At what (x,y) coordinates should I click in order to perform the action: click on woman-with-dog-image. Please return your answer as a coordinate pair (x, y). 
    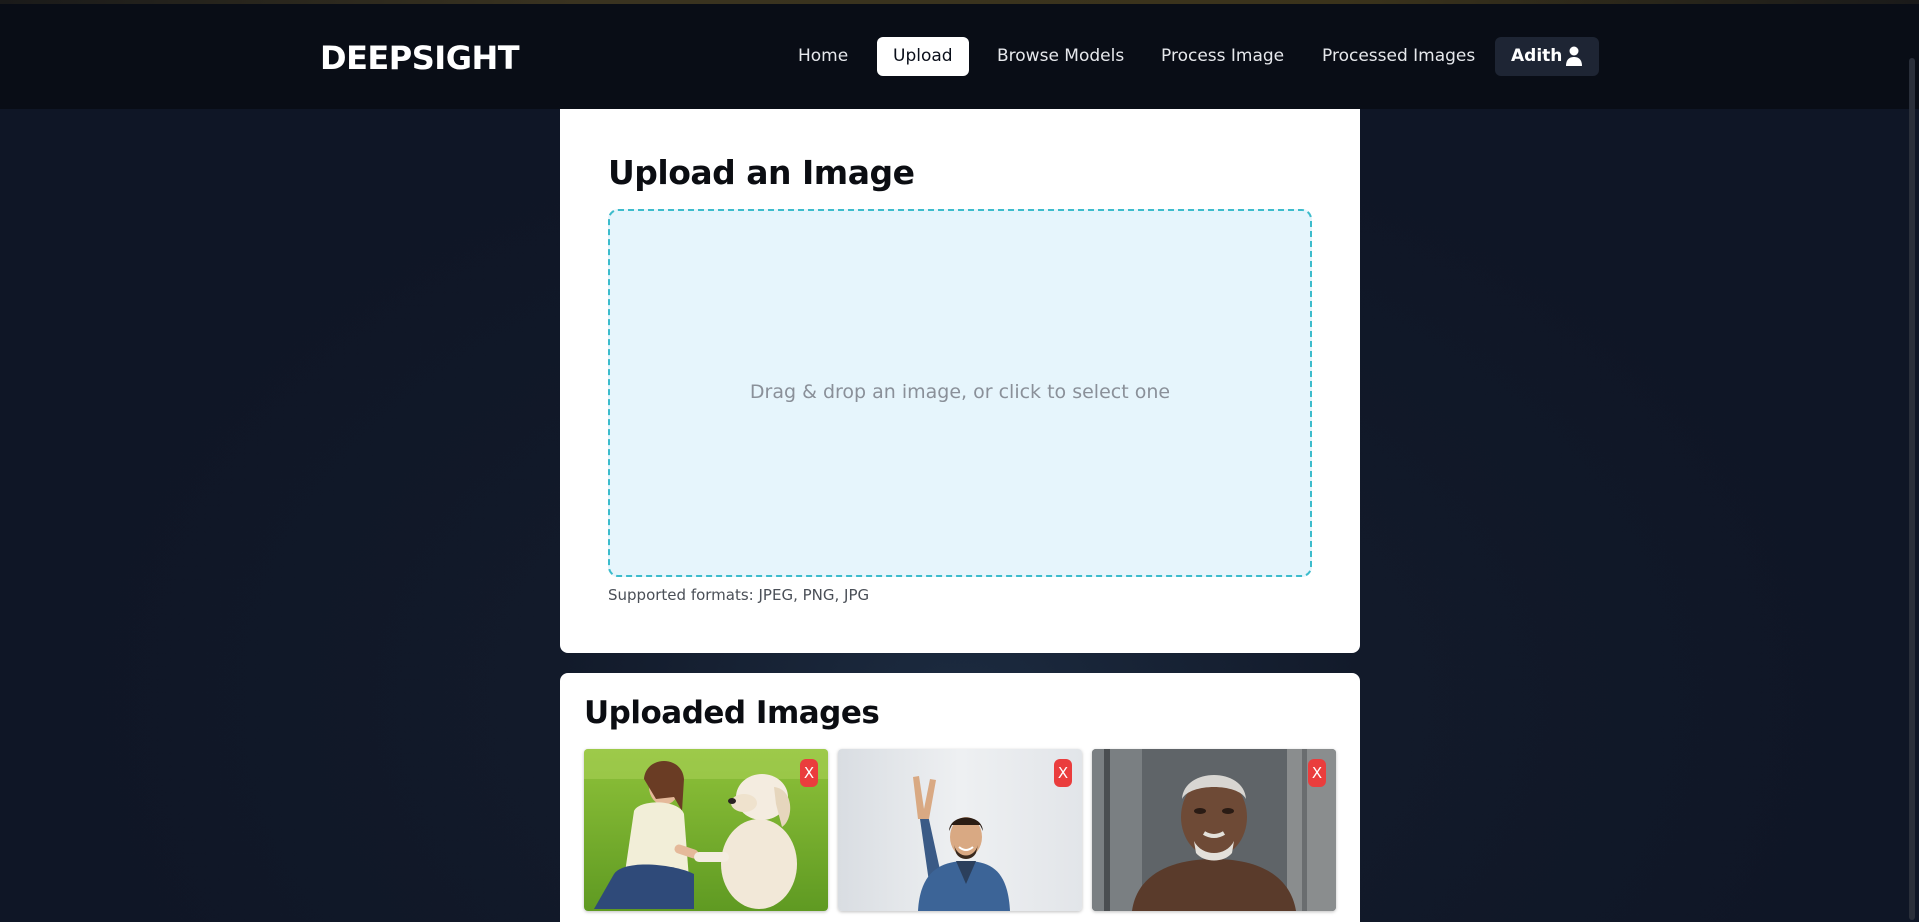
    Looking at the image, I should click on (706, 830).